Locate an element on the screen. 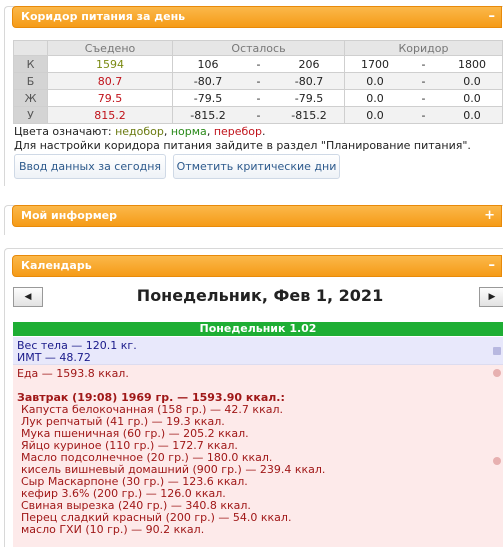  mark-critical-days-button: Отметить критические дни is located at coordinates (256, 166).